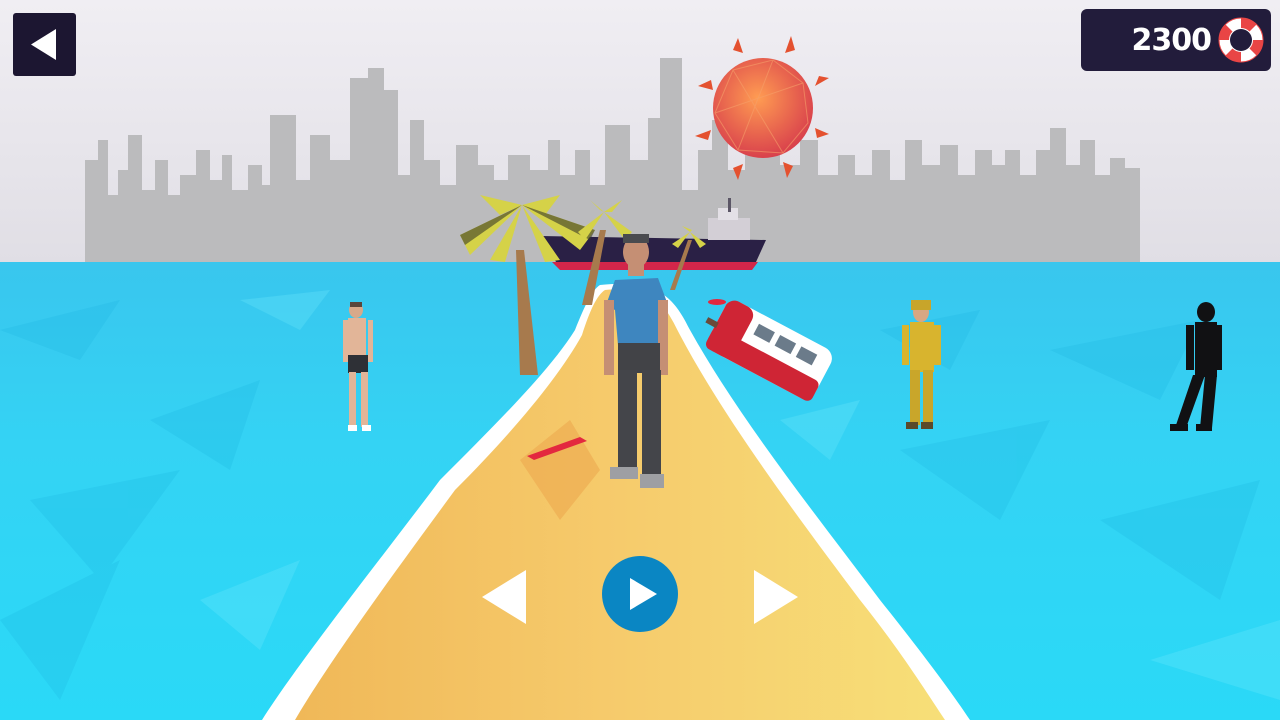  I want to click on back-button, so click(44, 44).